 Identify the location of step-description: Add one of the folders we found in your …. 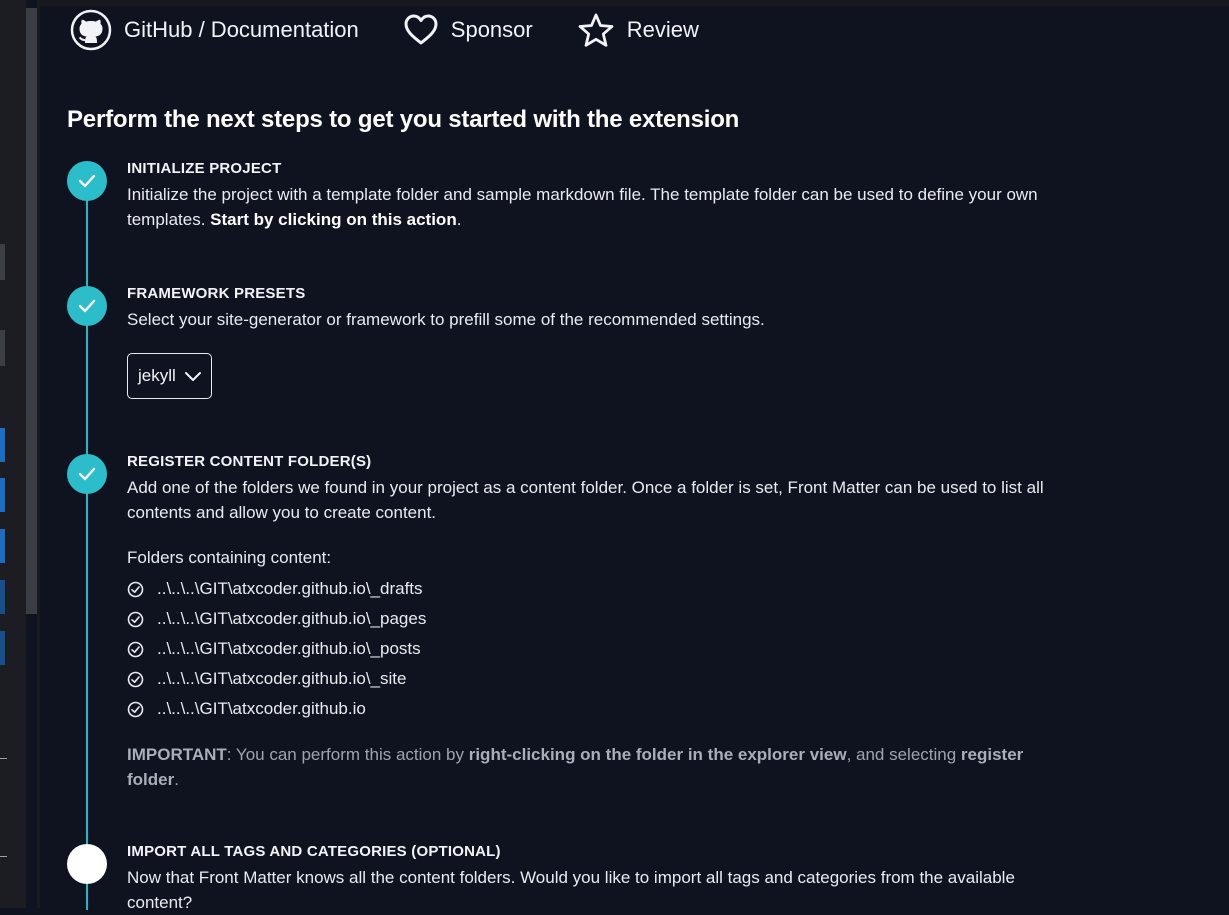
(585, 500).